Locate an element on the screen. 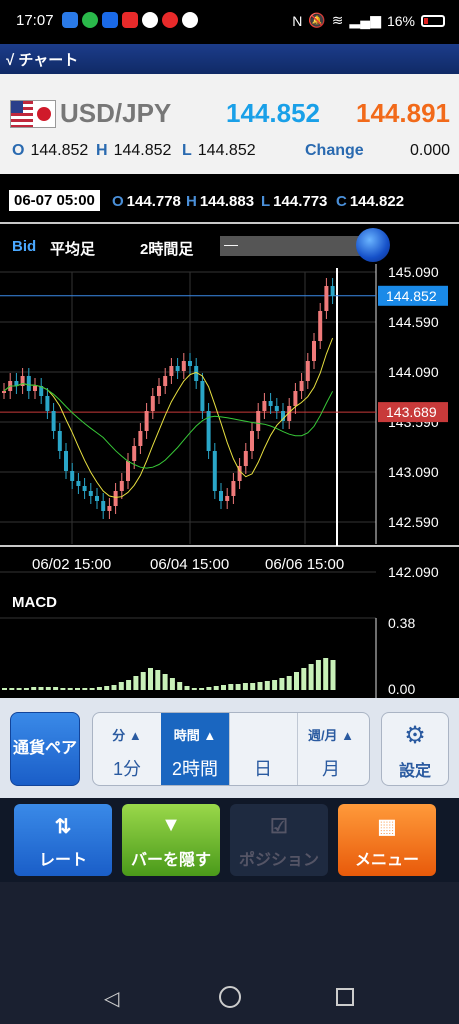 This screenshot has width=459, height=1024. signal-icon: ▂▄▆ is located at coordinates (365, 20).